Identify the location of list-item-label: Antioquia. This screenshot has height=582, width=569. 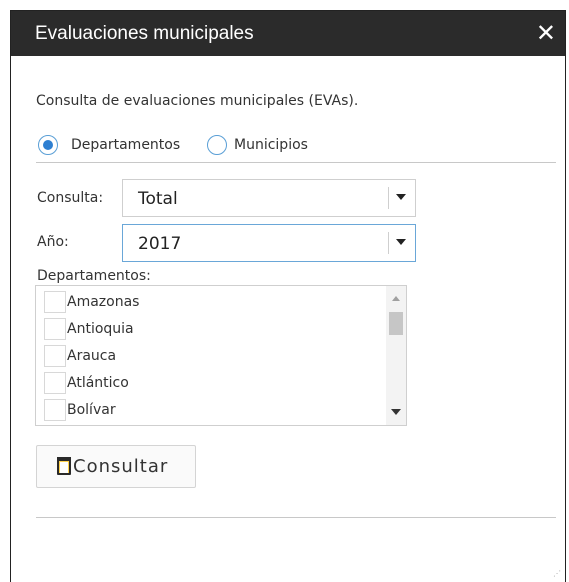
(100, 329).